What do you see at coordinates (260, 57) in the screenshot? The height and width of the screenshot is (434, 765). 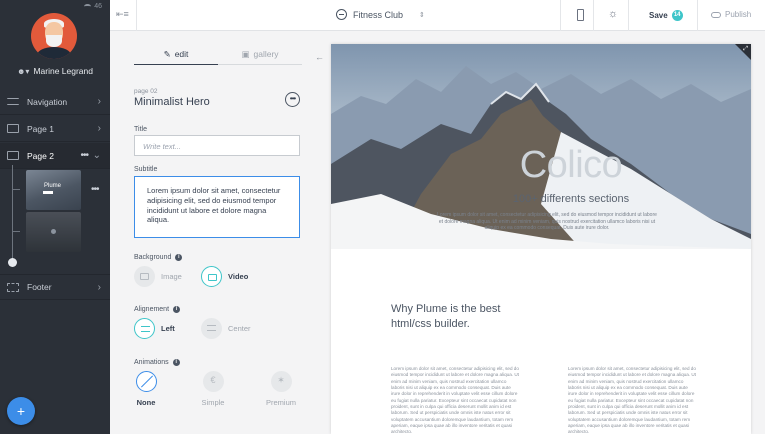 I see `tab-gallery: ▣ gallery` at bounding box center [260, 57].